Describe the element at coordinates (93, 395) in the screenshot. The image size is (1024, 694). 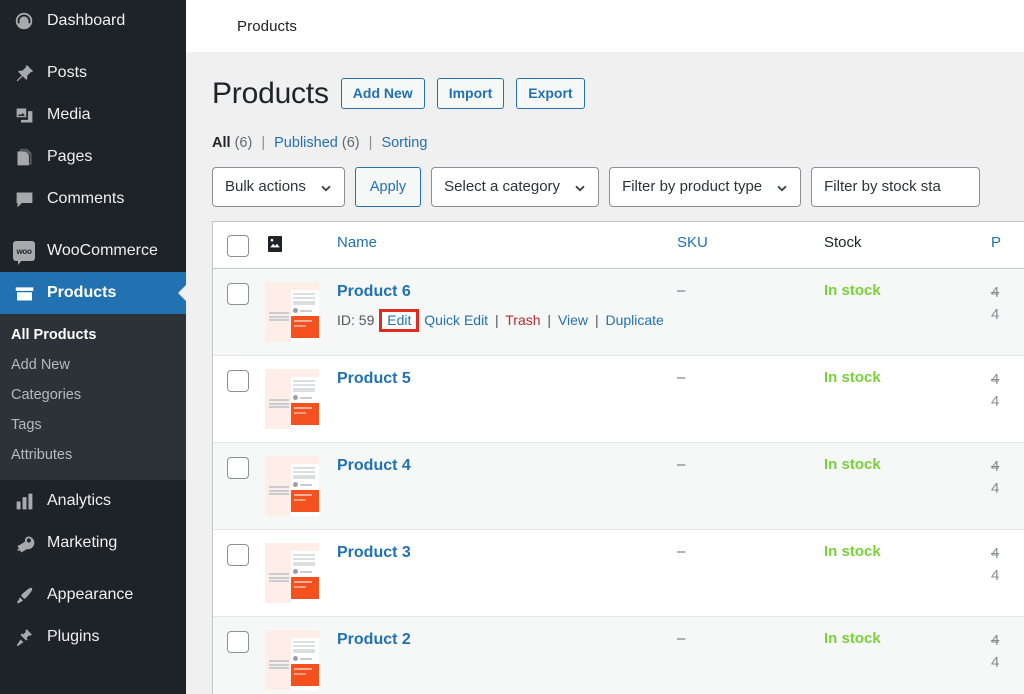
I see `submenu-item-categories: Categories` at that location.